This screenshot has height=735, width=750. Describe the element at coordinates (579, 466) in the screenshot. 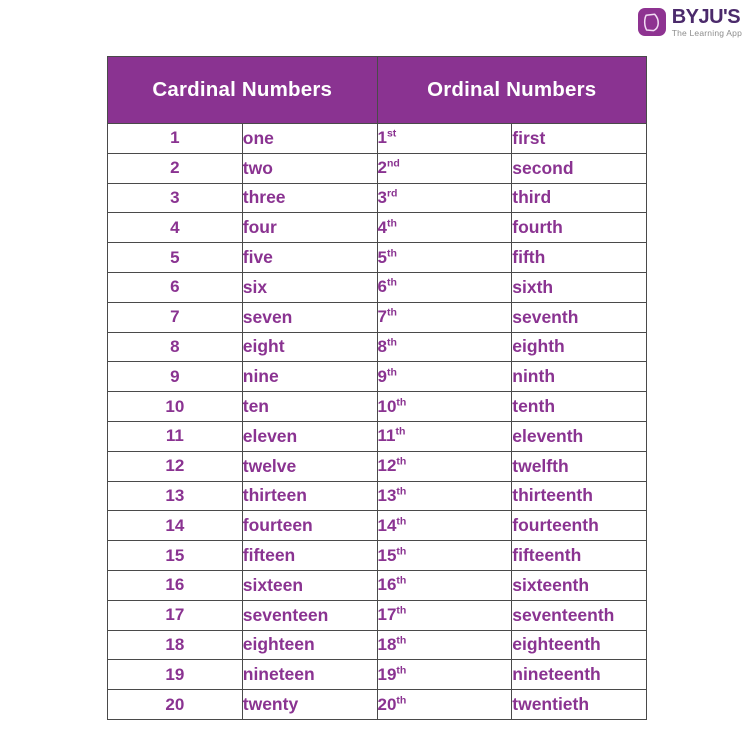

I see `ordinal-word-cell: twelfth` at that location.